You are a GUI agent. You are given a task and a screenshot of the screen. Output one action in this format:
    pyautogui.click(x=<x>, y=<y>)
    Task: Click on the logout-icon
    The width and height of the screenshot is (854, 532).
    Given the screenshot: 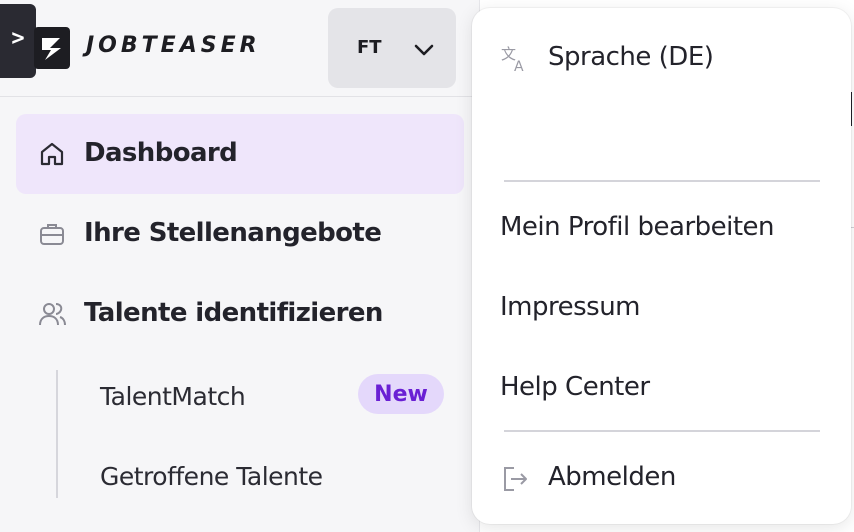 What is the action you would take?
    pyautogui.click(x=515, y=479)
    